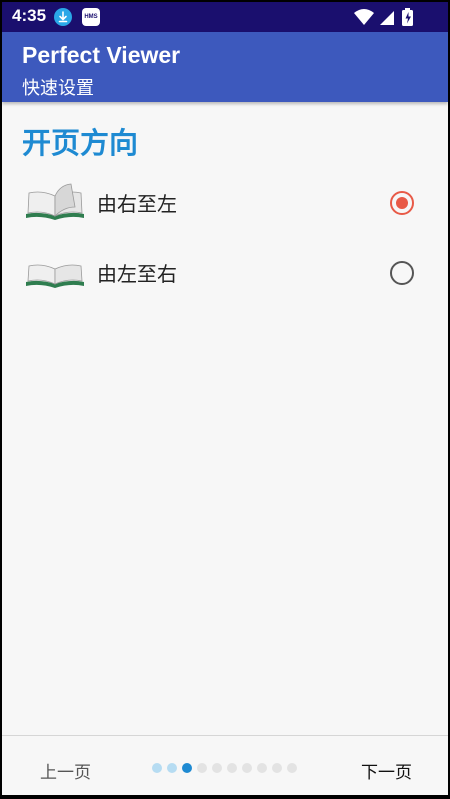  I want to click on download-icon, so click(63, 17).